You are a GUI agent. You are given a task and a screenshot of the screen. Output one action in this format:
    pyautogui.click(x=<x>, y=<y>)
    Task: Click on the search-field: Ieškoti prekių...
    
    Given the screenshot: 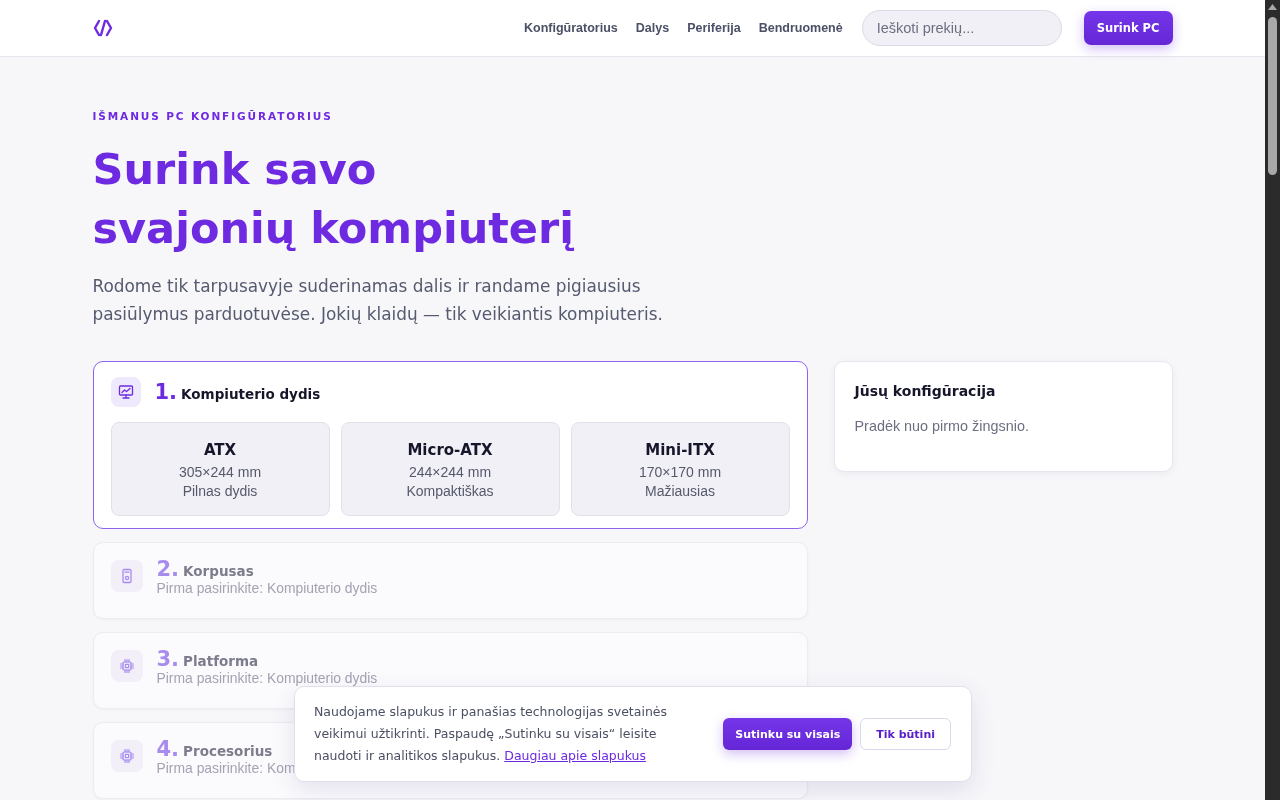 What is the action you would take?
    pyautogui.click(x=961, y=28)
    